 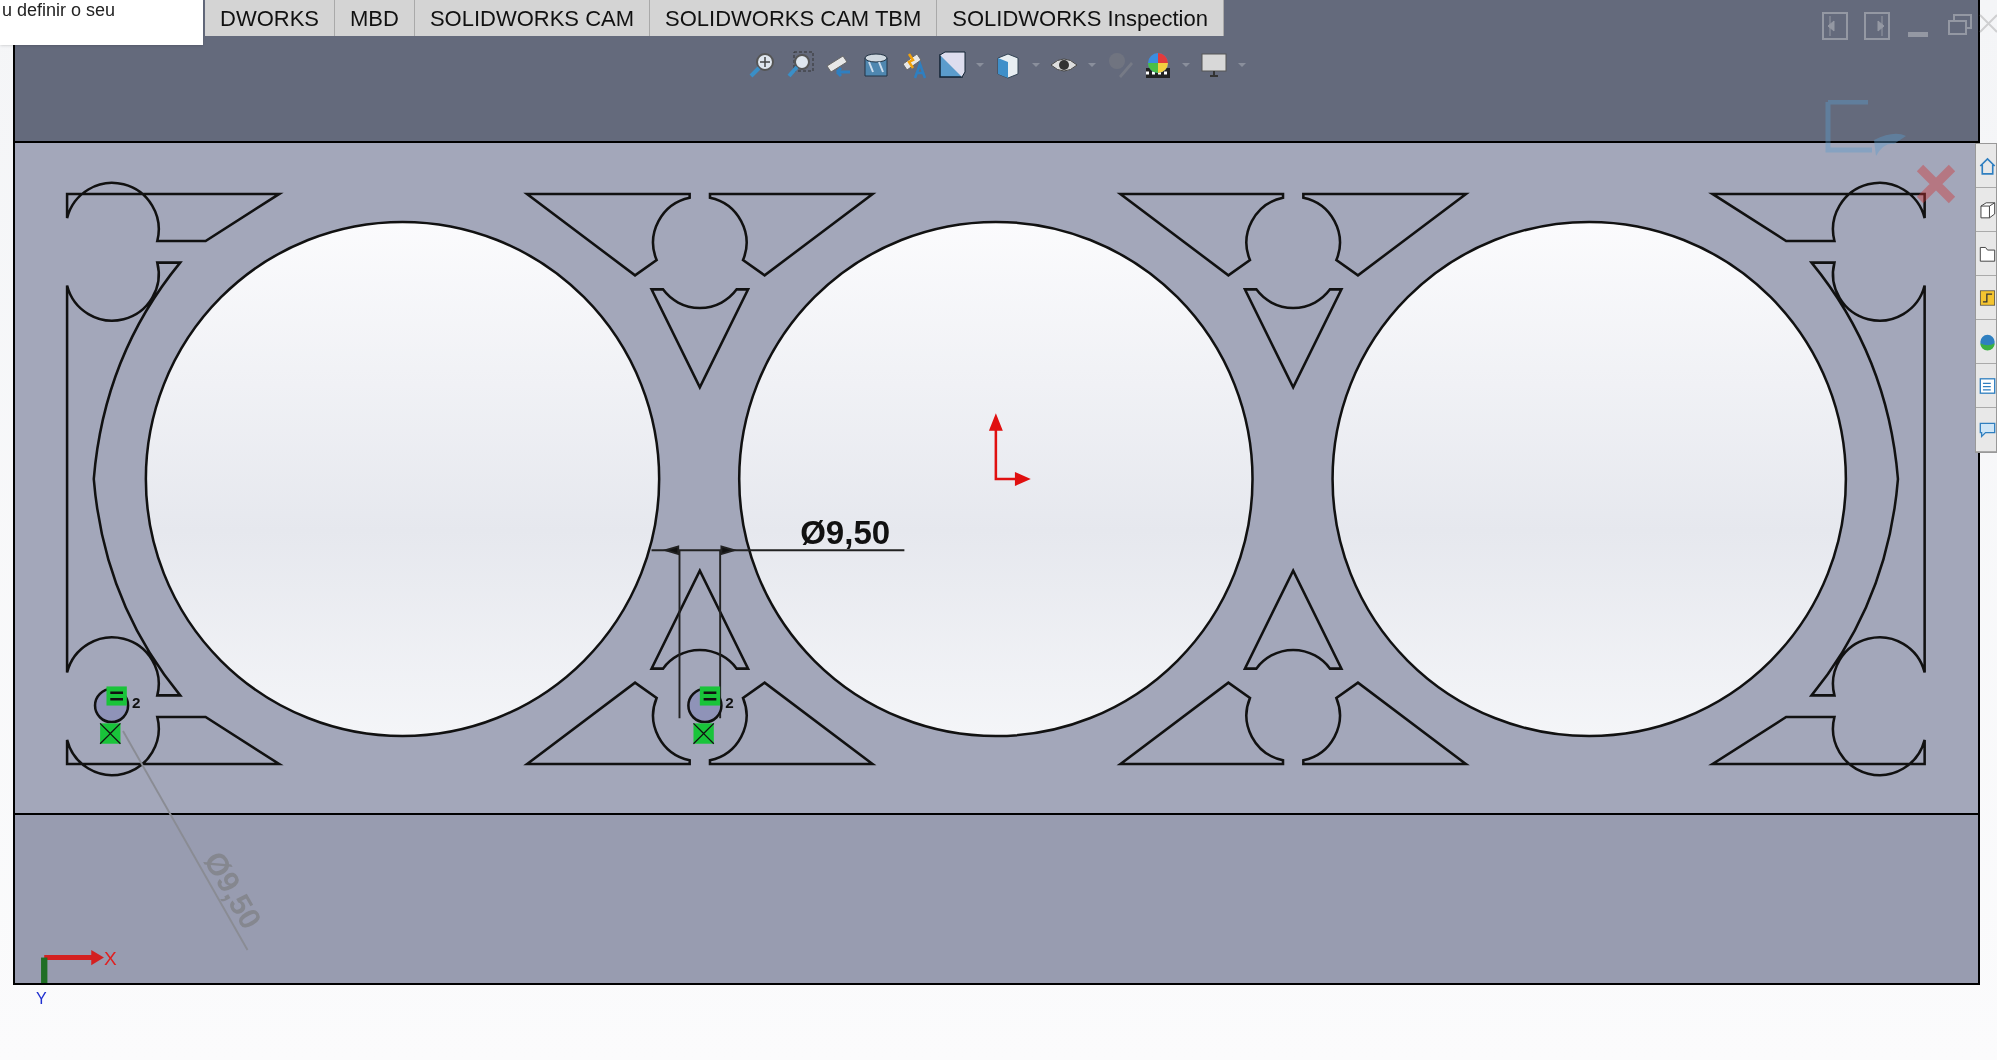 I want to click on tooltip-text: u definir o seu, so click(x=59, y=10).